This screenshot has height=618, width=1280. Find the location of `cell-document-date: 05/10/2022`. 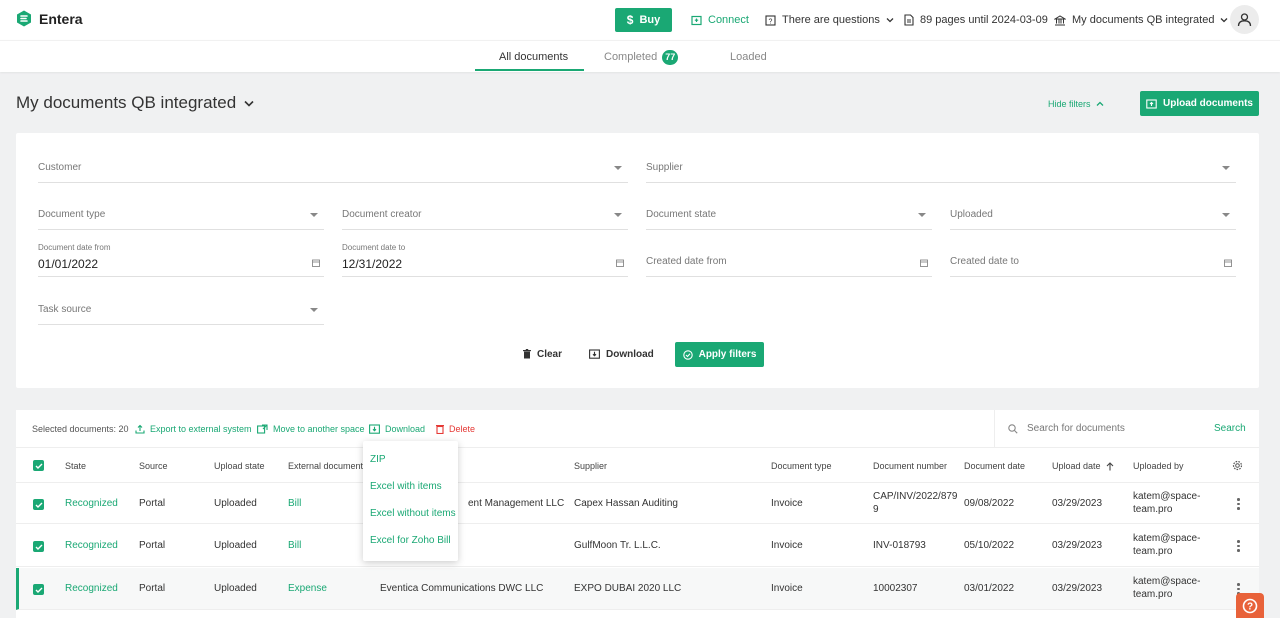

cell-document-date: 05/10/2022 is located at coordinates (989, 545).